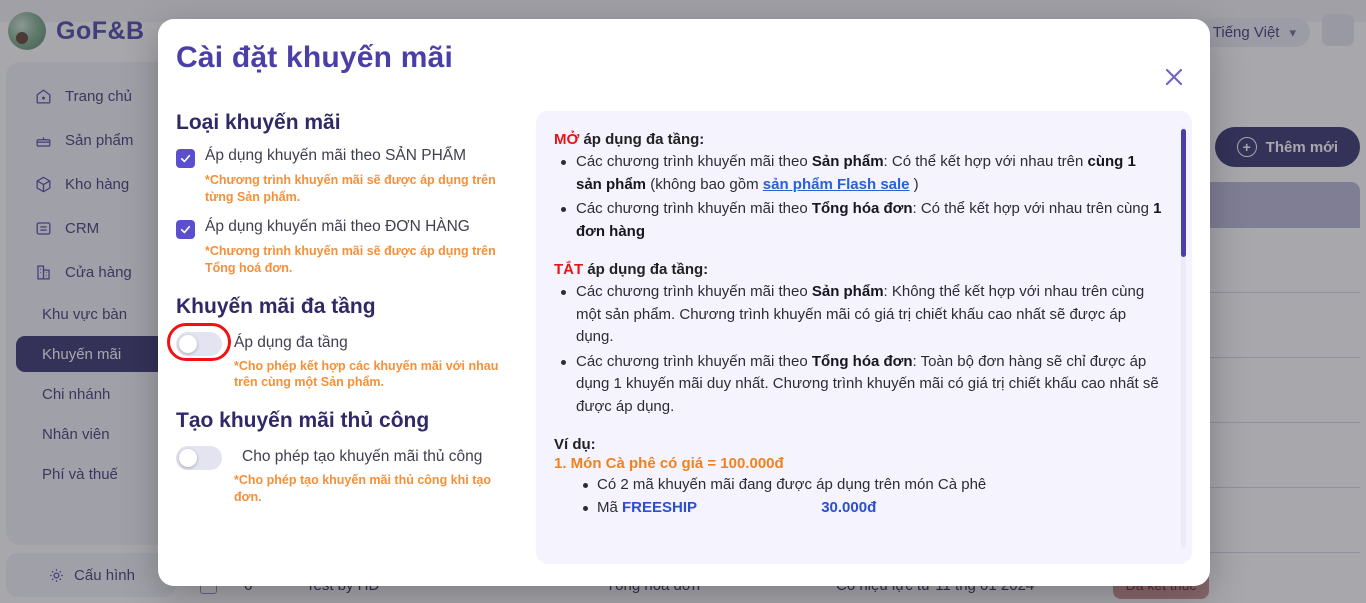 This screenshot has height=603, width=1366. Describe the element at coordinates (1183, 337) in the screenshot. I see `info-panel-scrollbar-track` at that location.